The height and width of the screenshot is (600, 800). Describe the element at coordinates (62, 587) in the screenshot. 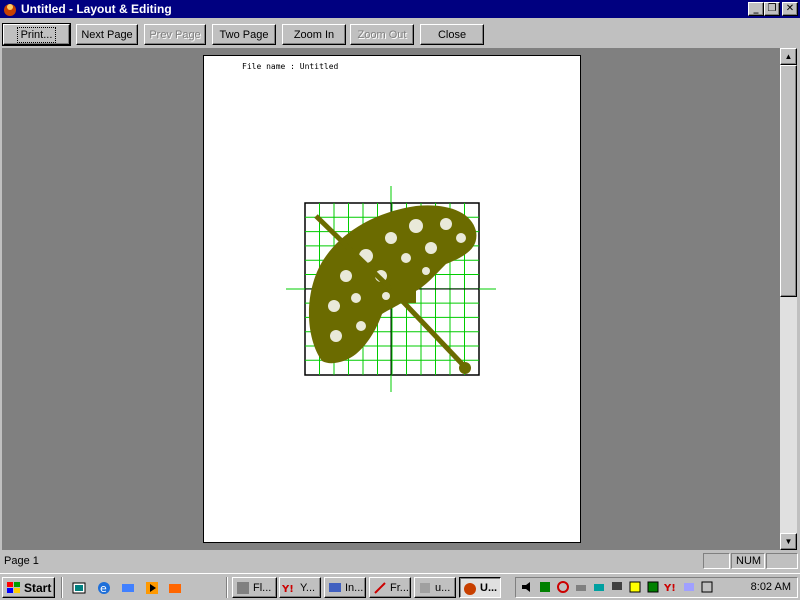

I see `taskbar-separator` at that location.